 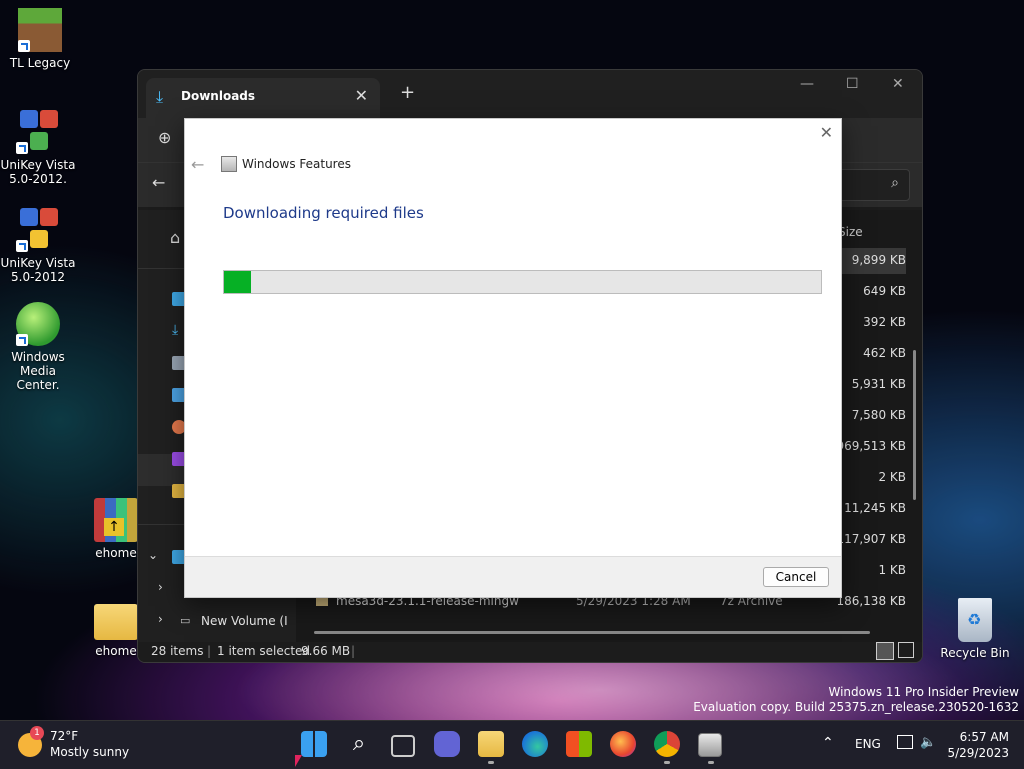 I want to click on item-count: 28 items, so click(x=177, y=651).